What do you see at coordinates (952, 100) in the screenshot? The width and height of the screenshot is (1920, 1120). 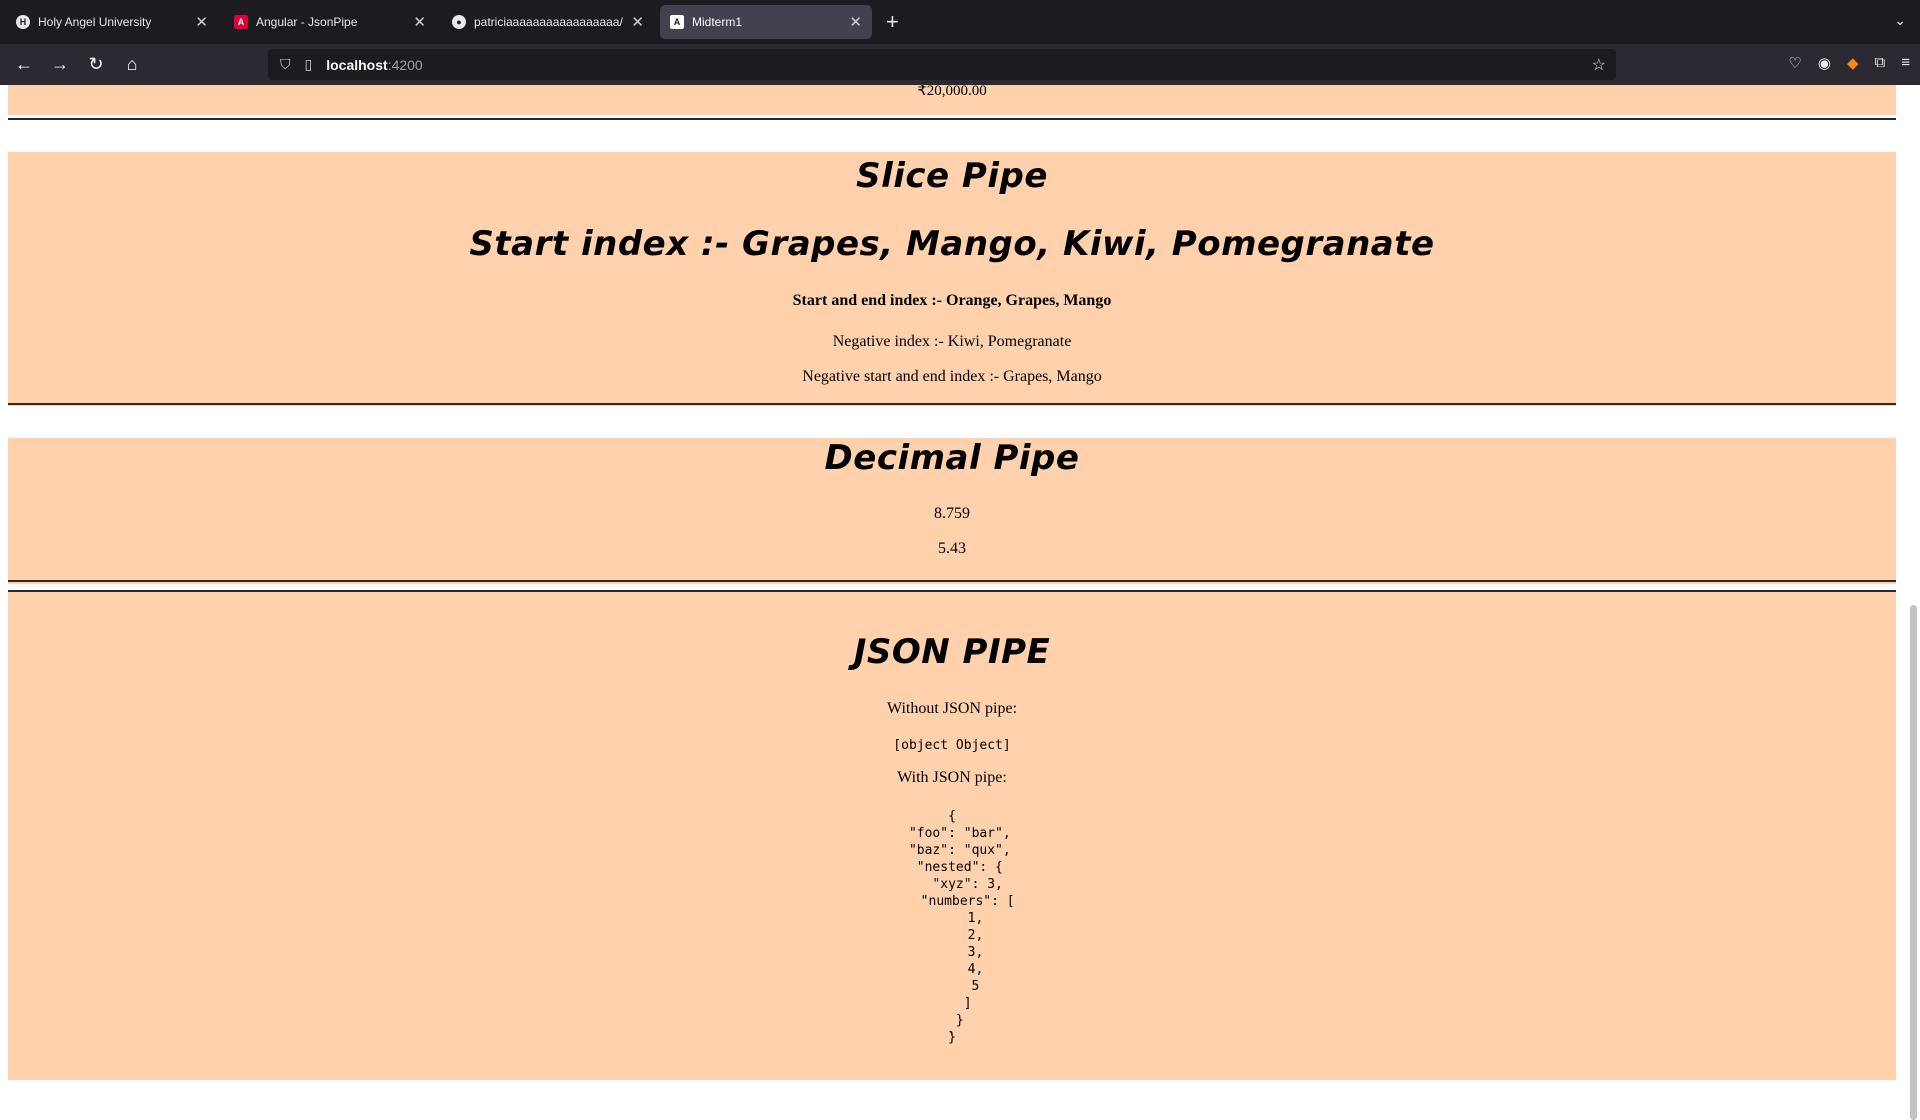 I see `currency-section: ₹20,000.00` at bounding box center [952, 100].